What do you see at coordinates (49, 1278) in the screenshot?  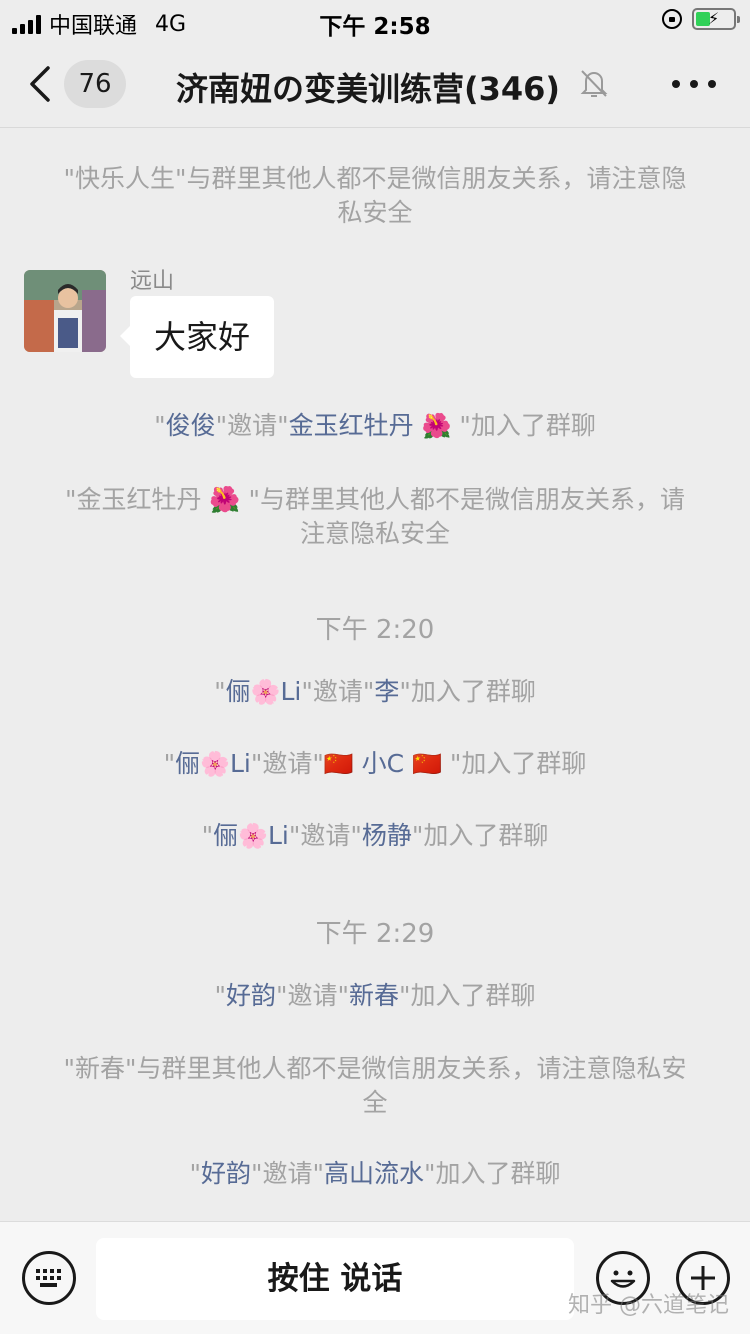 I see `keyboard-icon` at bounding box center [49, 1278].